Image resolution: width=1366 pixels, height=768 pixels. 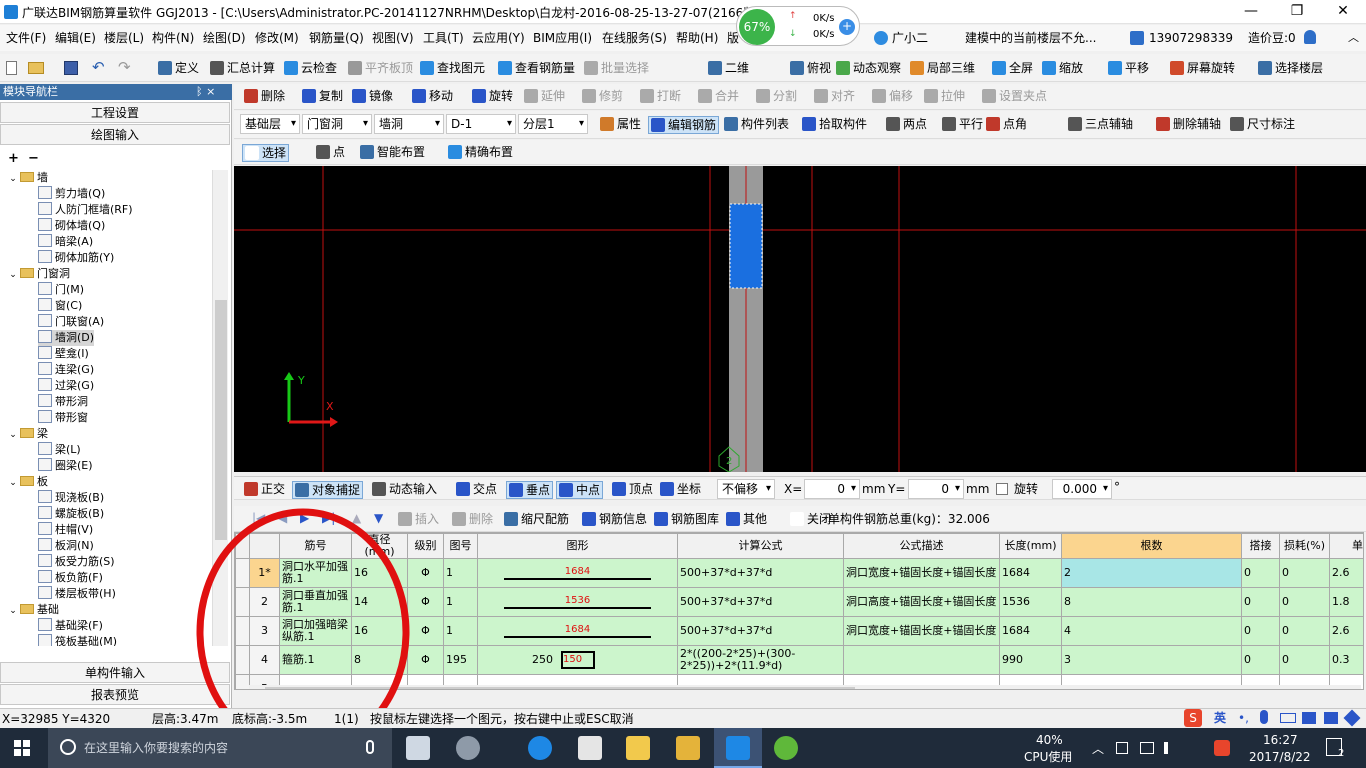 I want to click on snap-item-1: 对象捕捉, so click(x=328, y=490).